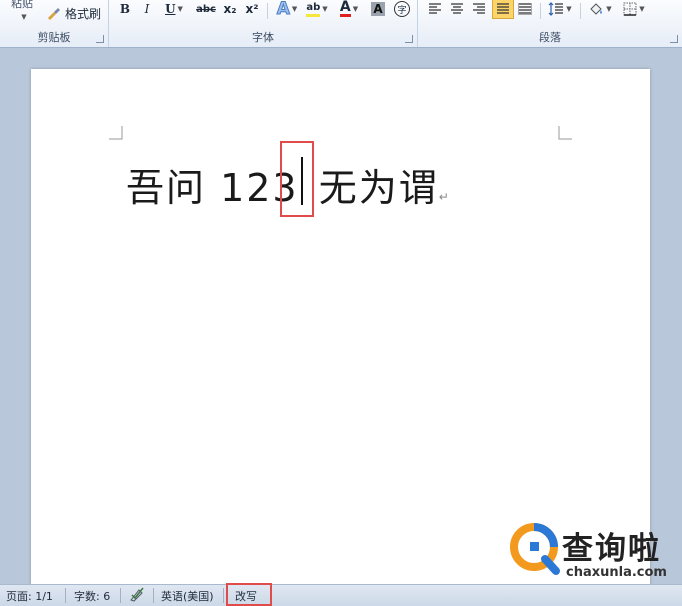  Describe the element at coordinates (54, 37) in the screenshot. I see `clipboard-group-label: 剪贴板` at that location.